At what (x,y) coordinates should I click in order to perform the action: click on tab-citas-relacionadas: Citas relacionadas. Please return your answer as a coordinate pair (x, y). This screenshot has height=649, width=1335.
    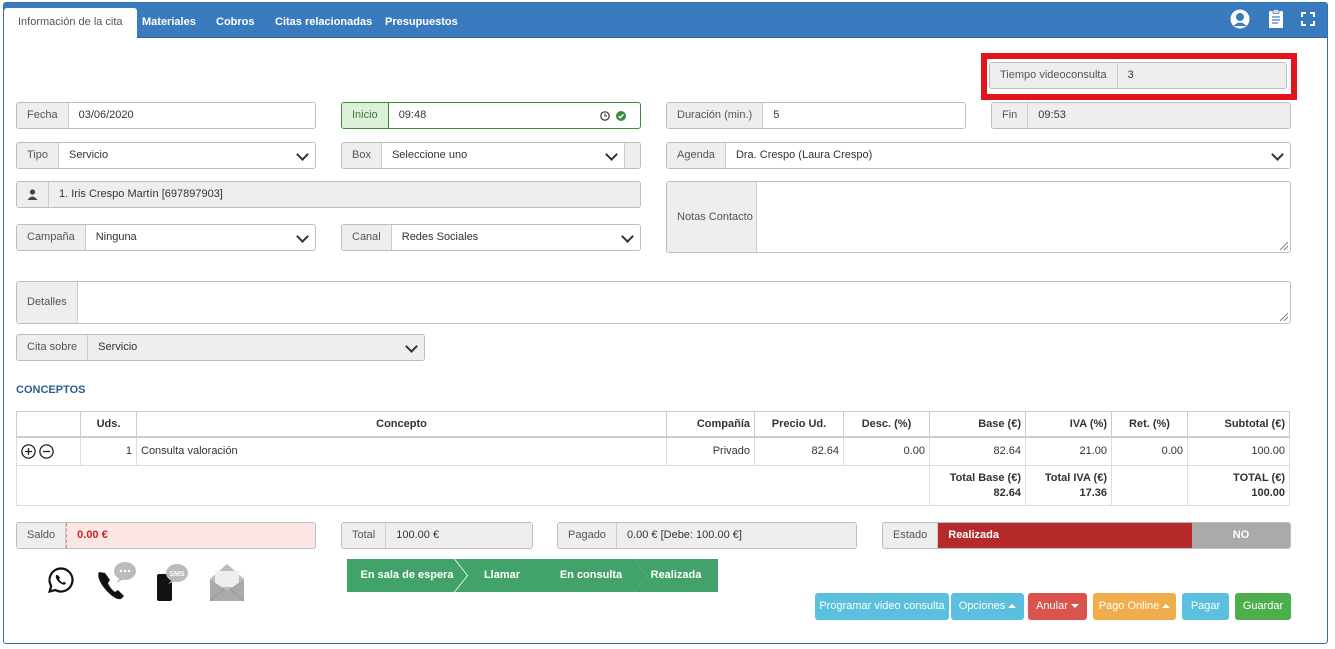
    Looking at the image, I should click on (323, 23).